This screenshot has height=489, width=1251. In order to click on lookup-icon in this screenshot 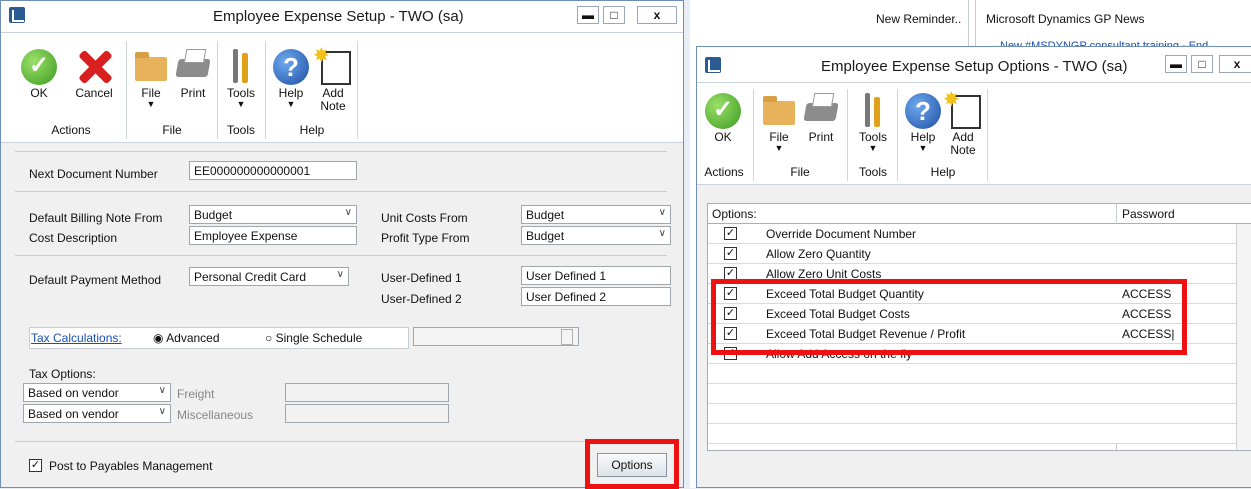, I will do `click(567, 337)`.